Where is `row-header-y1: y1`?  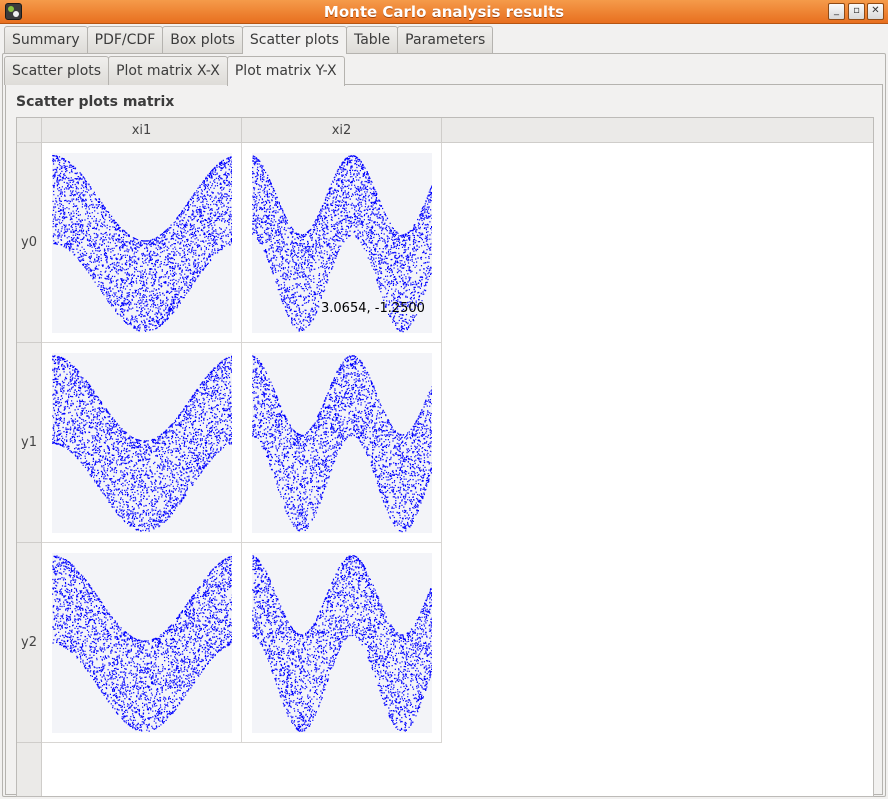 row-header-y1: y1 is located at coordinates (29, 443).